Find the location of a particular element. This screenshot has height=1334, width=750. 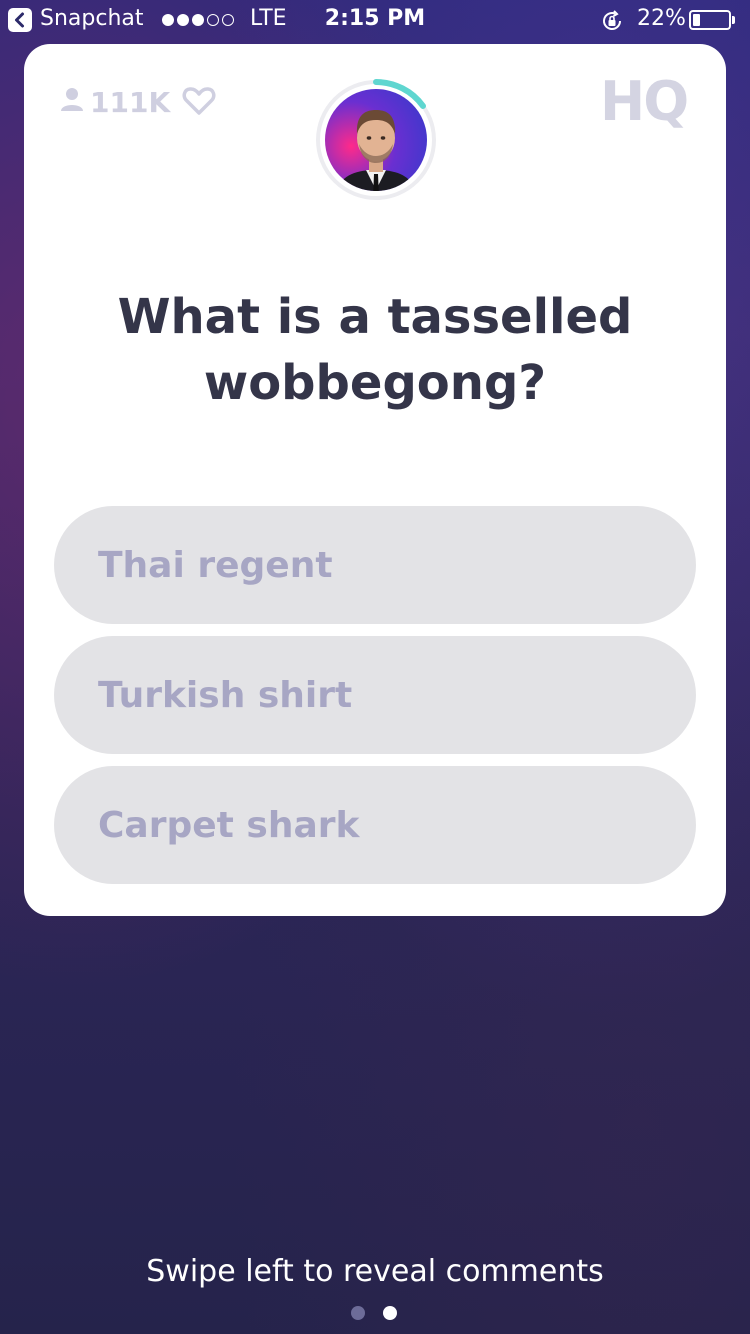

rotation-lock-icon is located at coordinates (612, 24).